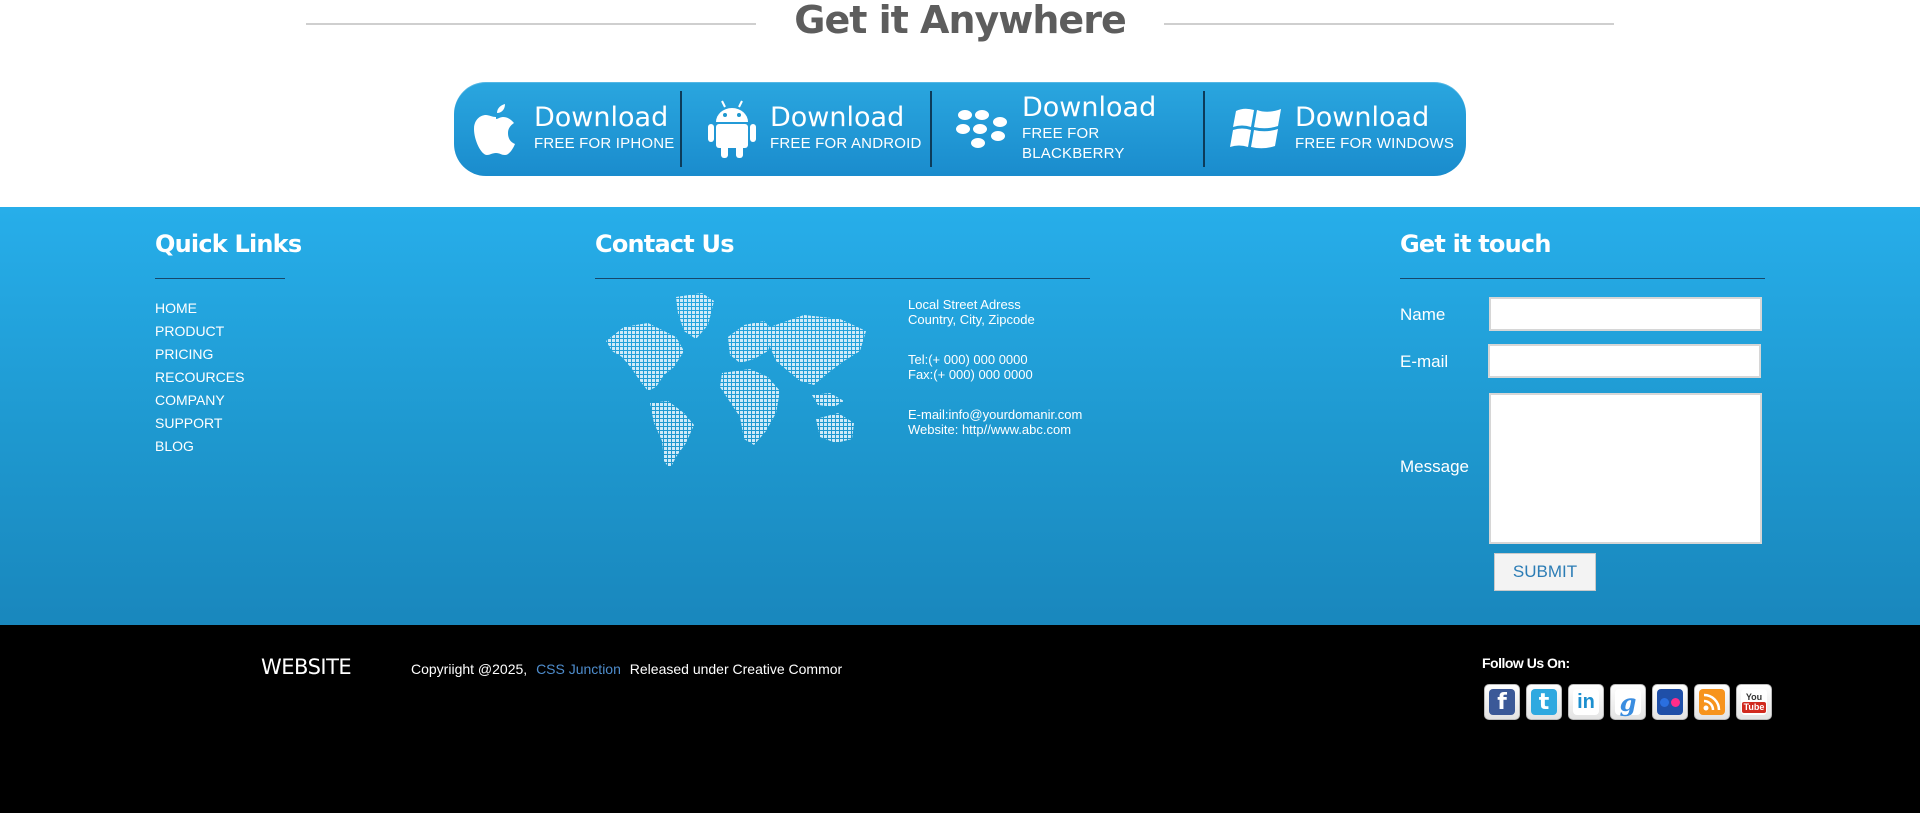 The width and height of the screenshot is (1920, 813). I want to click on quick-link-product: PRODUCT, so click(199, 331).